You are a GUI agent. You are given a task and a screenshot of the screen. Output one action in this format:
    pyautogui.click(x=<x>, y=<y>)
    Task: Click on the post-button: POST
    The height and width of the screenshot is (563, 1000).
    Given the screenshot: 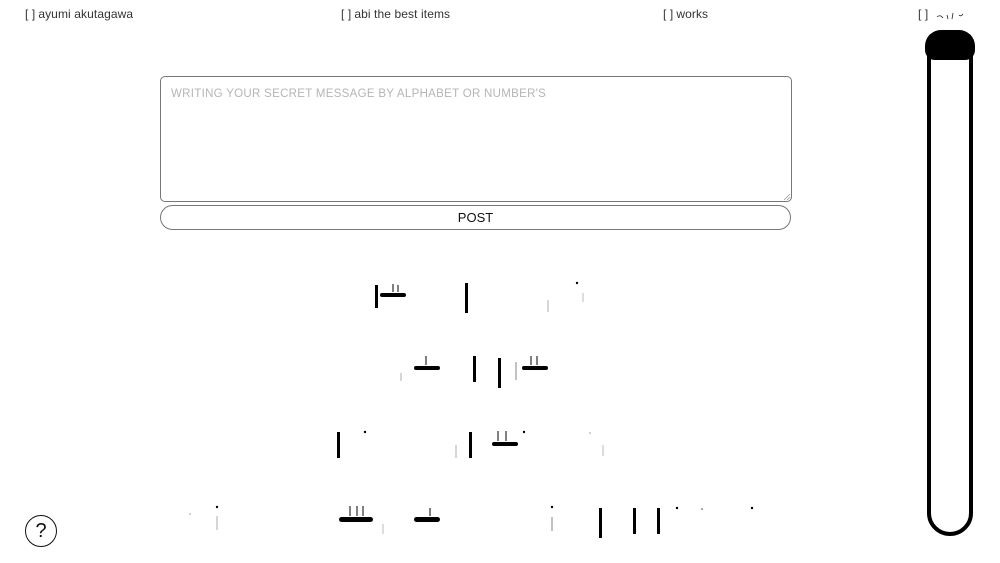 What is the action you would take?
    pyautogui.click(x=475, y=217)
    